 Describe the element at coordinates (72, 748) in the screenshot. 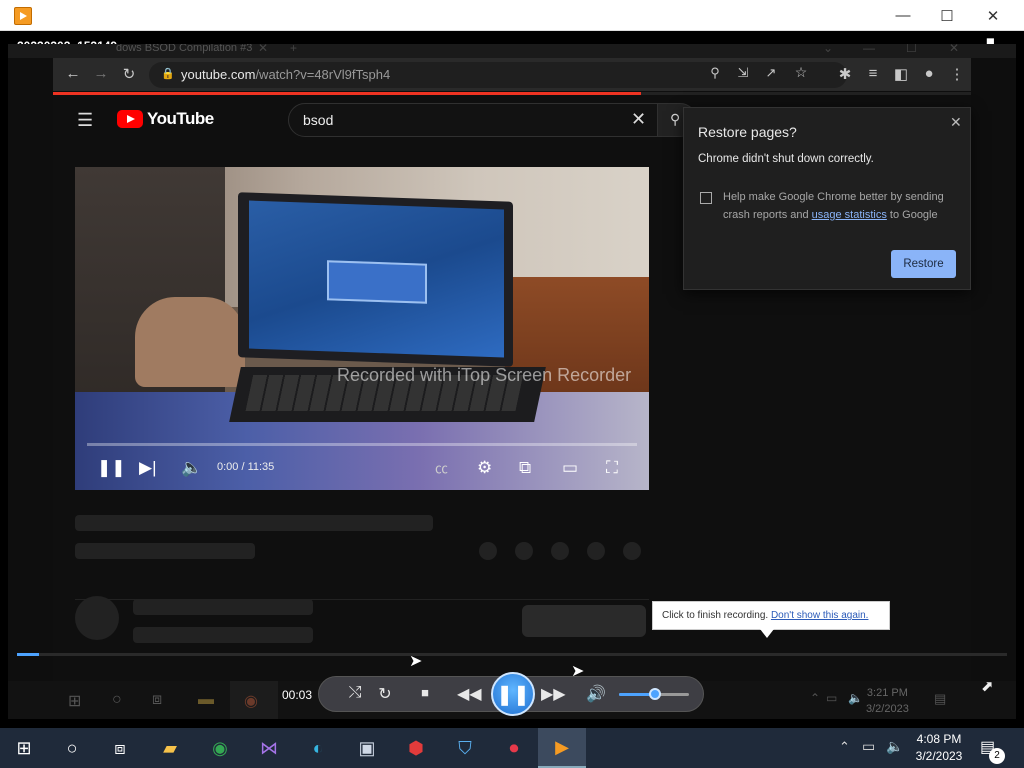

I see `search-circle-icon: ○` at that location.